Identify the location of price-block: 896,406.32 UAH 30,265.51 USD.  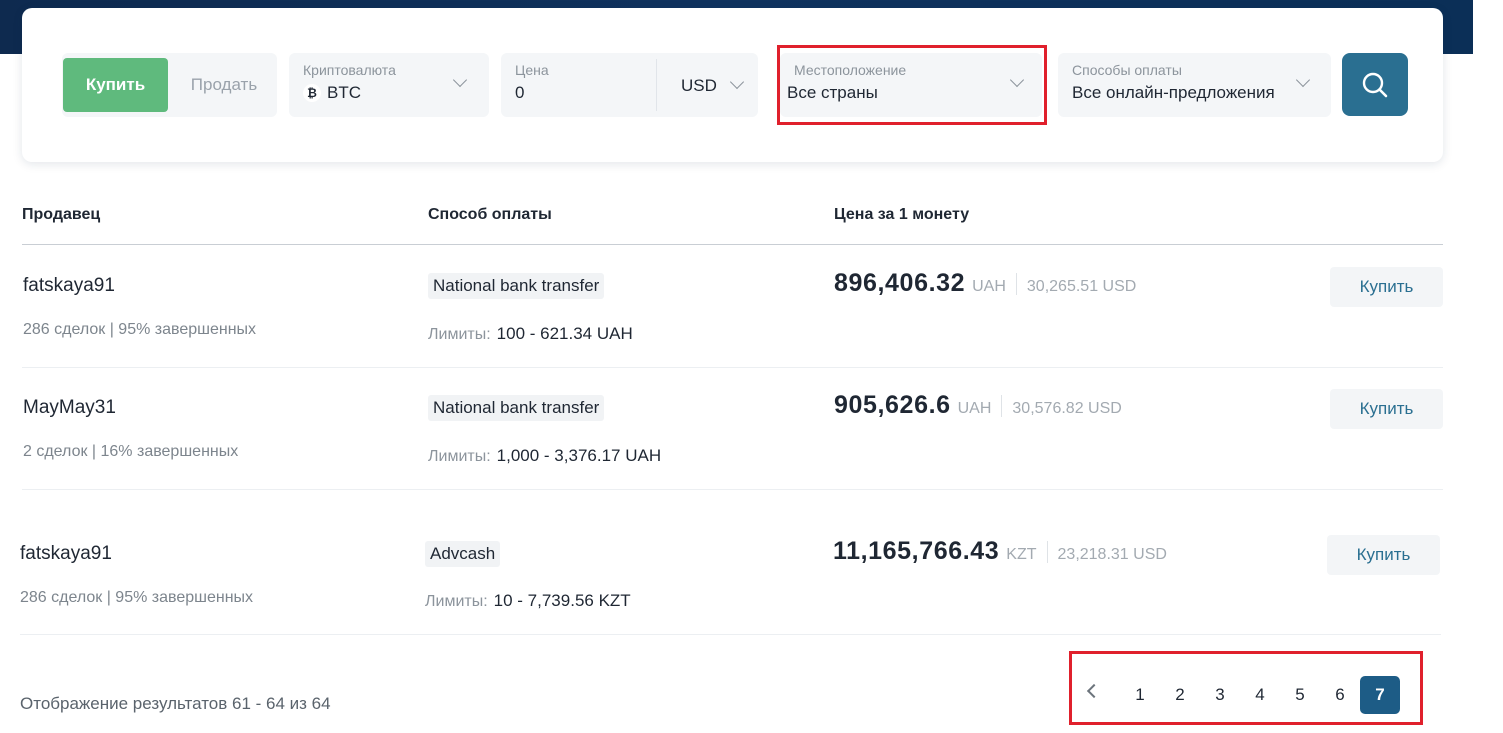
(985, 283).